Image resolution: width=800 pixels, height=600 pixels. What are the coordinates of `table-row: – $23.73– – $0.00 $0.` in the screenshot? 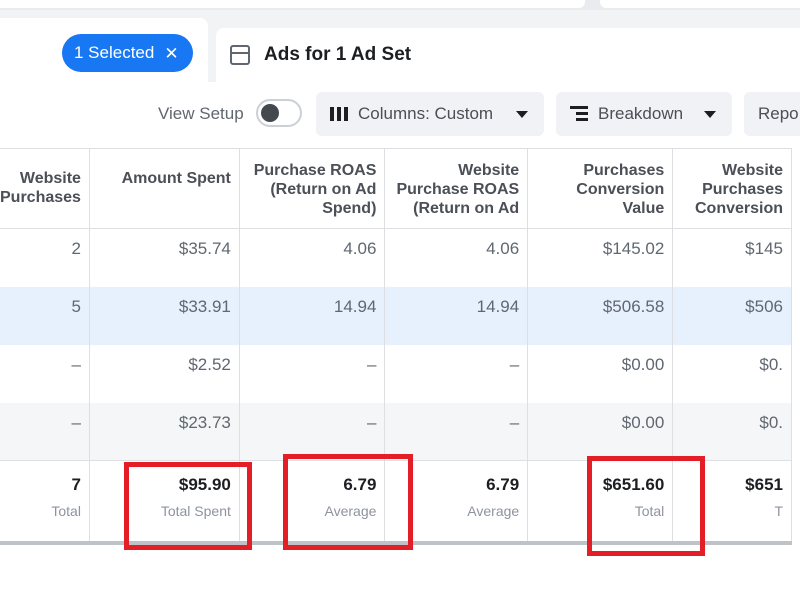 It's located at (396, 431).